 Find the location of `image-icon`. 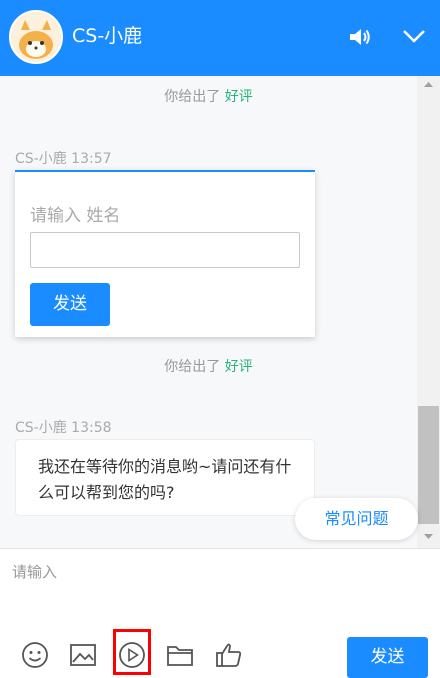

image-icon is located at coordinates (83, 655).